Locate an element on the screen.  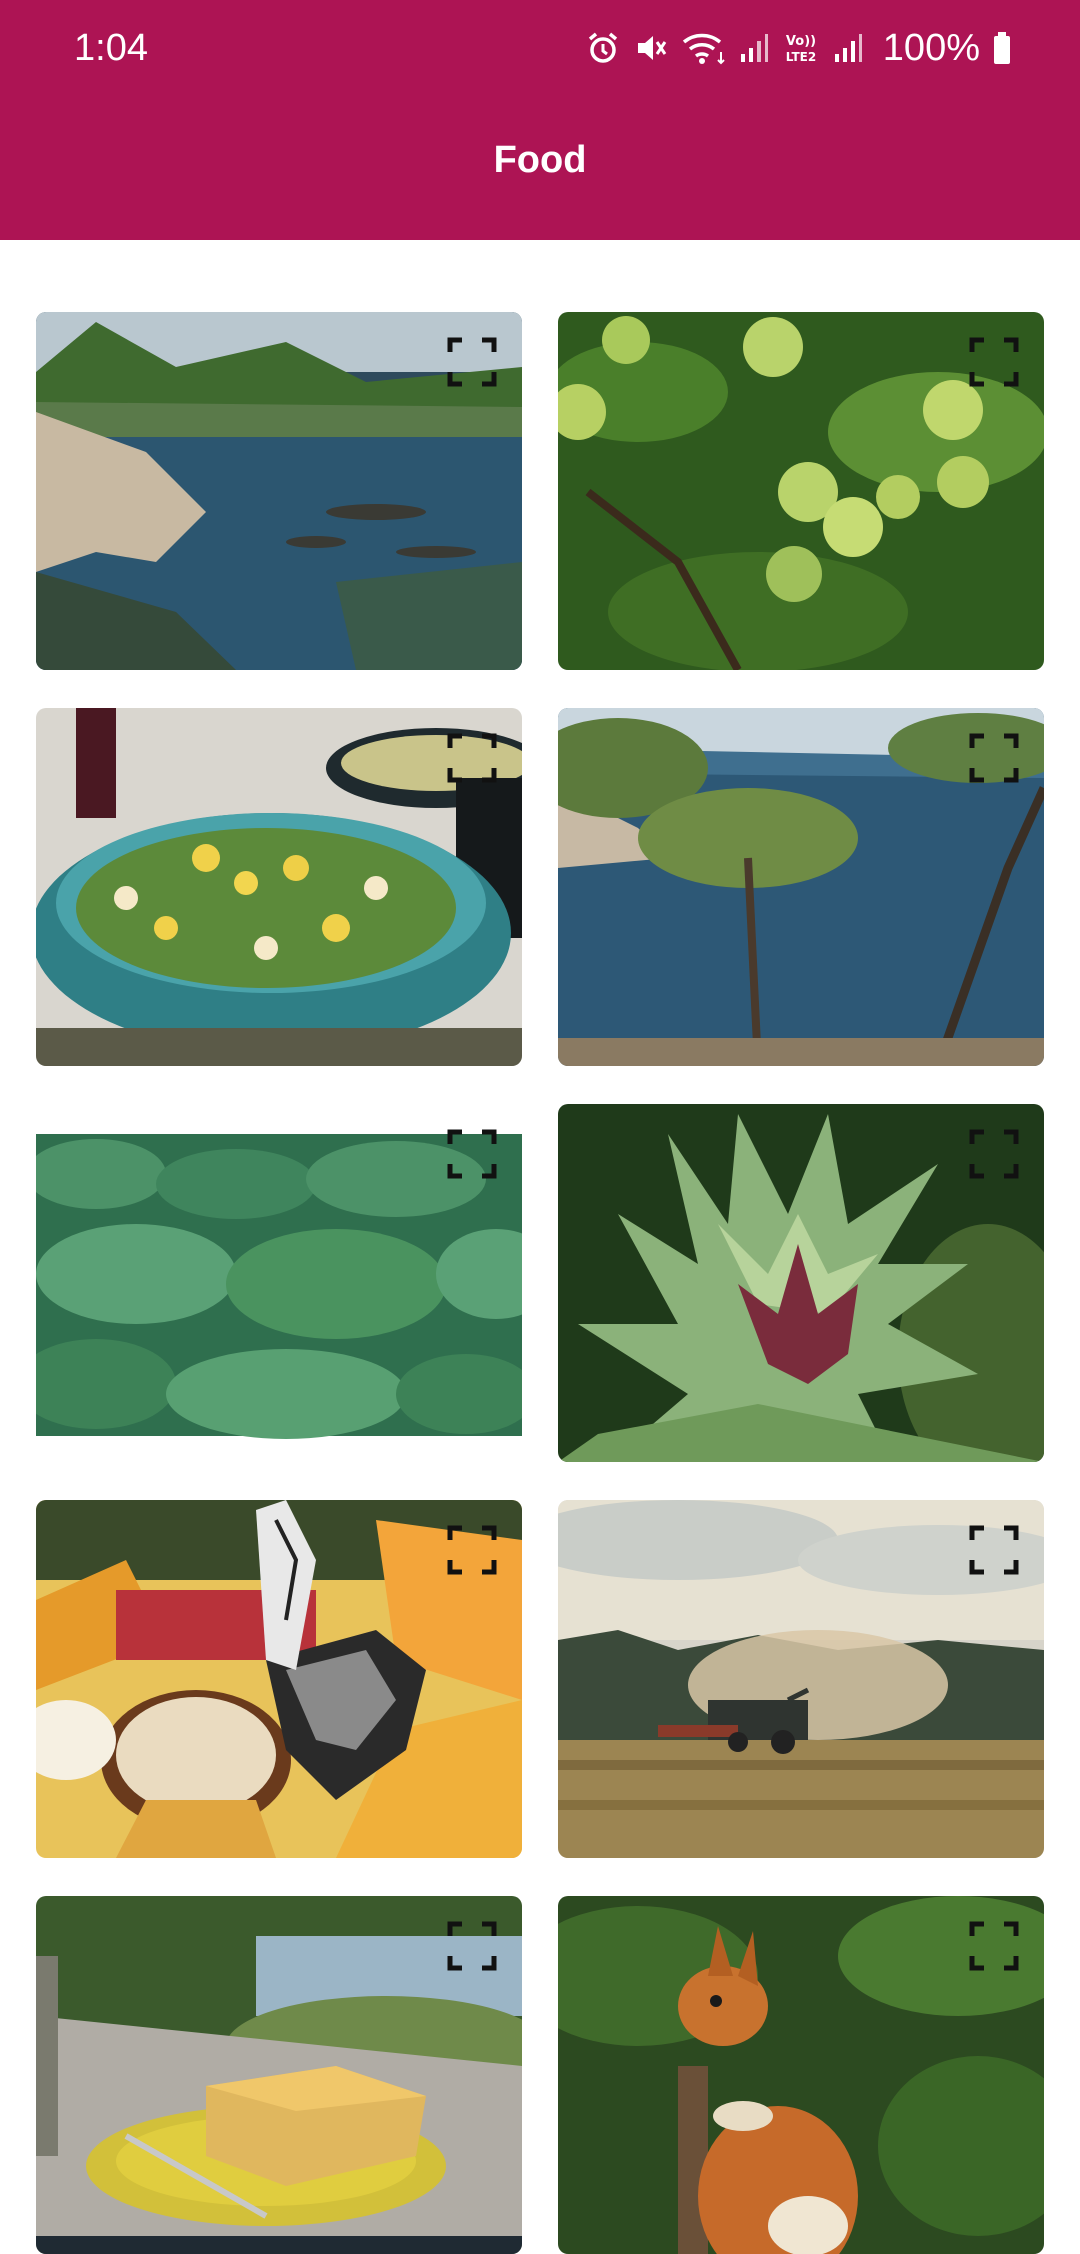
status-icons: Vo)) LTE2 100% is located at coordinates (798, 48).